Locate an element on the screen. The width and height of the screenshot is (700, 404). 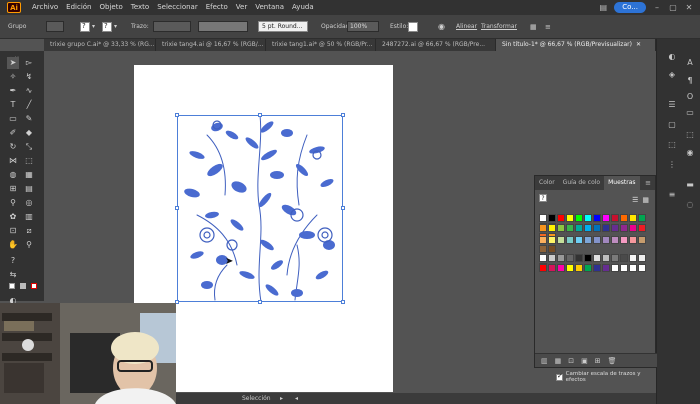
swatch-libraries-icon: ▥ is located at coordinates (544, 361).